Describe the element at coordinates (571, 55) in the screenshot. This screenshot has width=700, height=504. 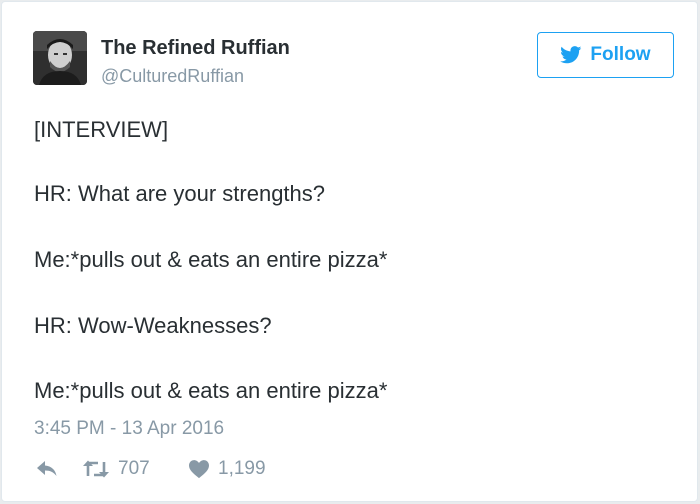
I see `twitter-bird-icon` at that location.